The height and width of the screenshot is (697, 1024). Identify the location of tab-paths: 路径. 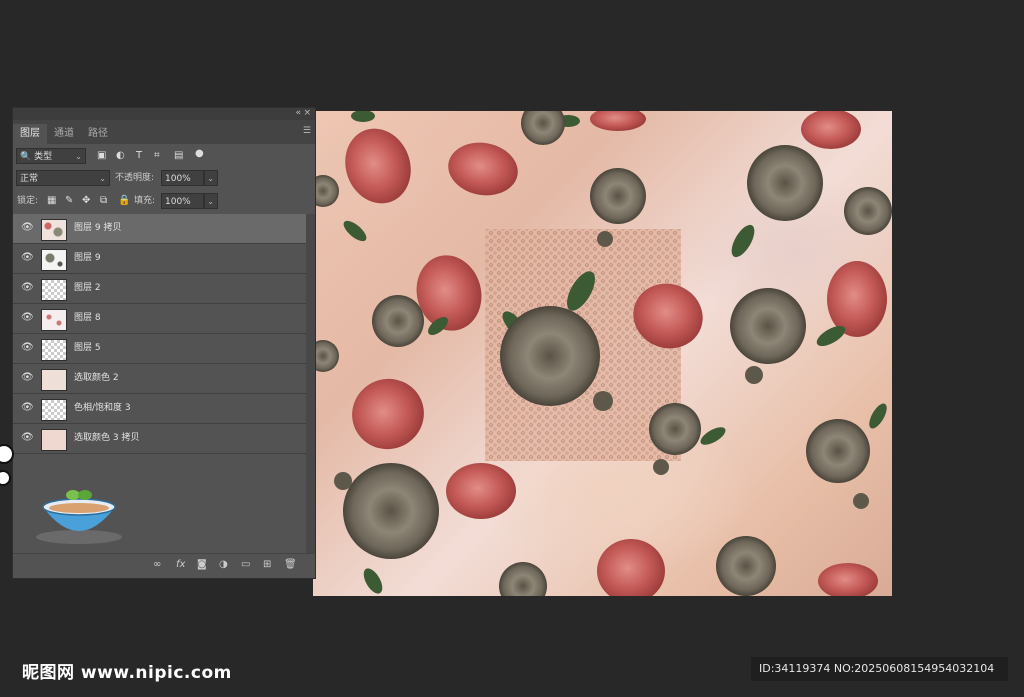
(98, 134).